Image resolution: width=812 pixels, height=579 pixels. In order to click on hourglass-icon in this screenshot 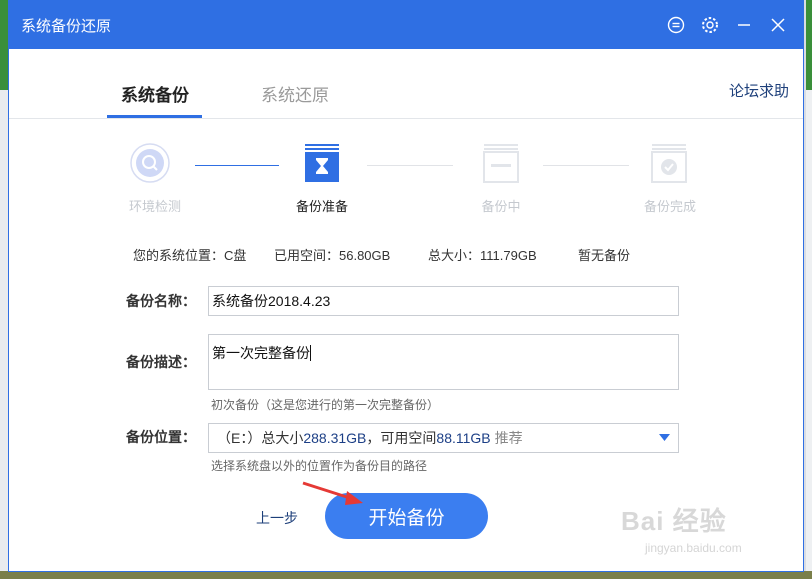, I will do `click(322, 163)`.